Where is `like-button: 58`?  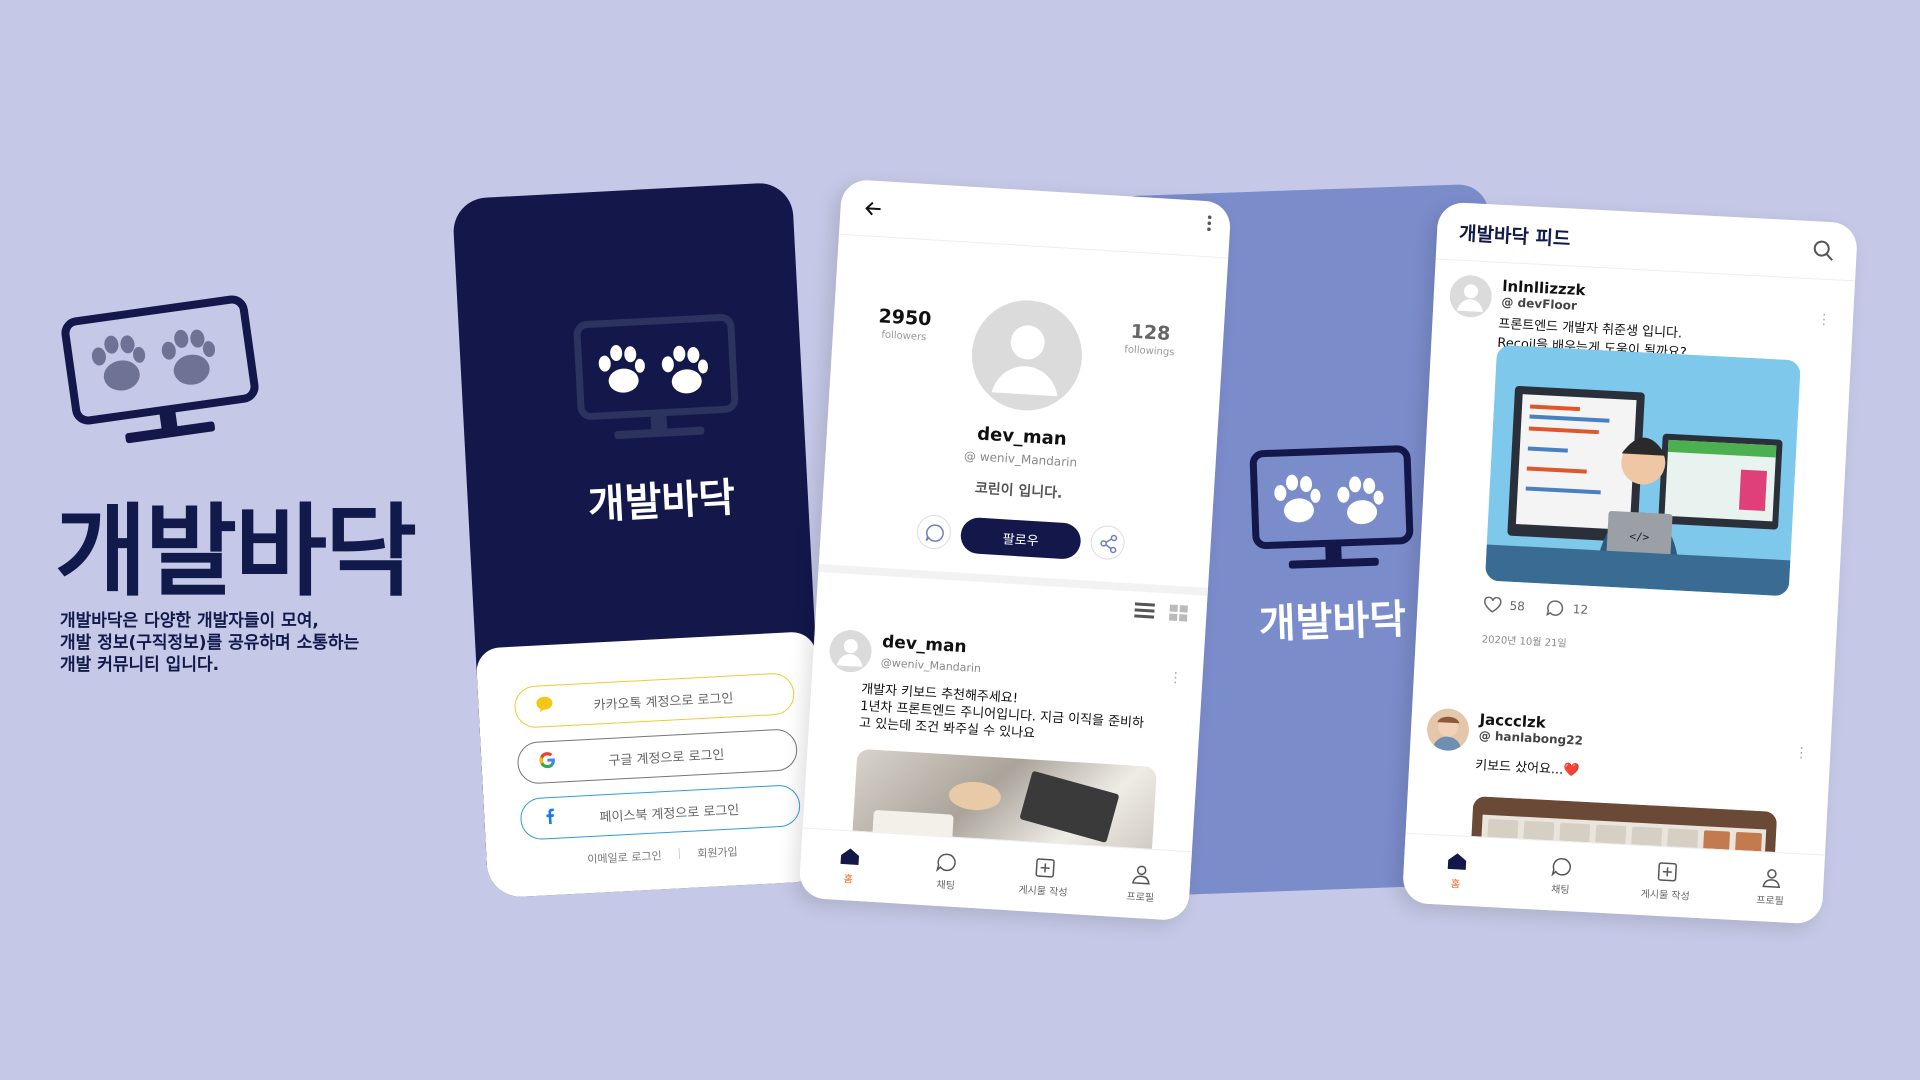
like-button: 58 is located at coordinates (1504, 605).